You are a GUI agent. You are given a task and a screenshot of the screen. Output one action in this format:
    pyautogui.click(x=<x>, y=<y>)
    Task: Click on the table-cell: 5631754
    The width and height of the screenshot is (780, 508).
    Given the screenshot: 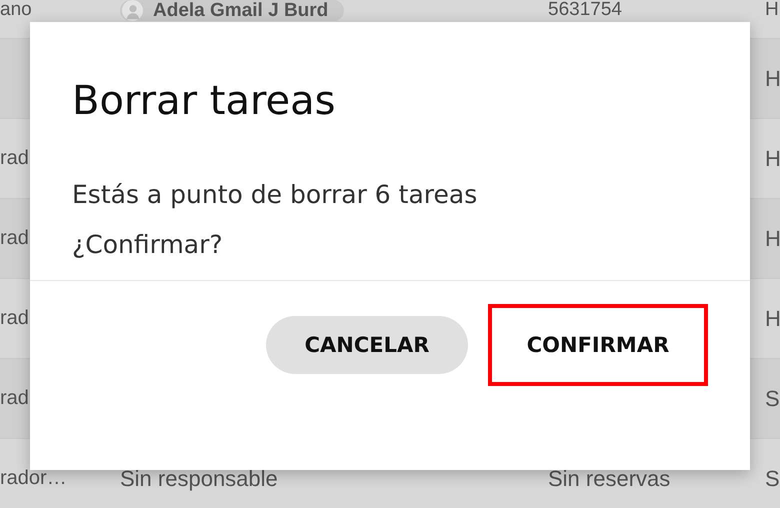 What is the action you would take?
    pyautogui.click(x=585, y=10)
    